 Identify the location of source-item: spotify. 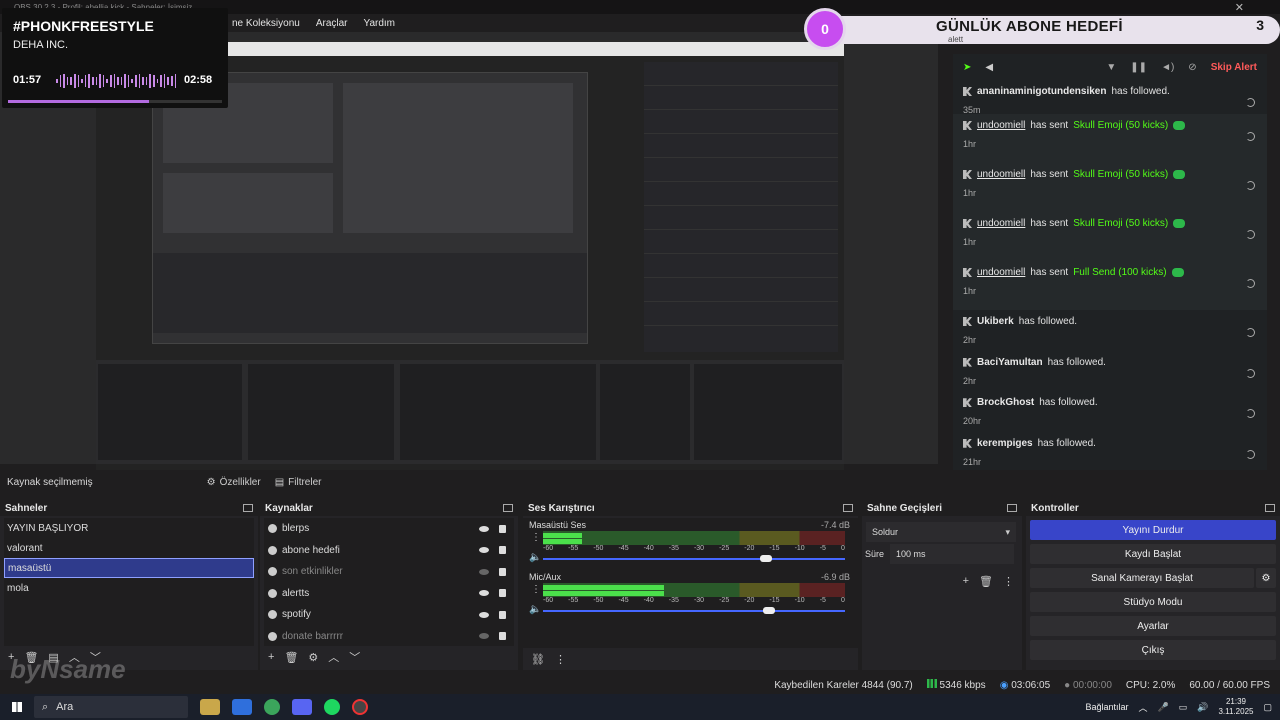
(389, 615).